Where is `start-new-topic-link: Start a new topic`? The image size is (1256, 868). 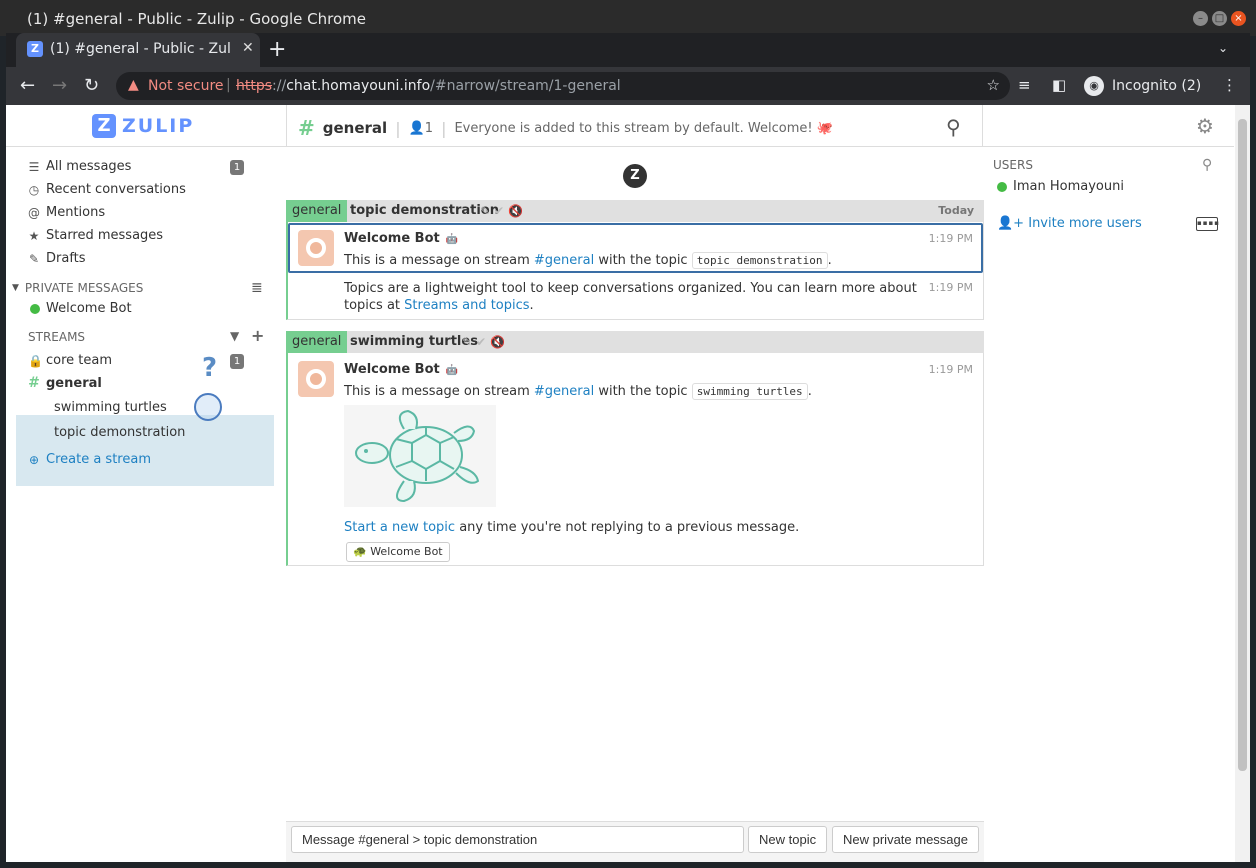
start-new-topic-link: Start a new topic is located at coordinates (399, 527).